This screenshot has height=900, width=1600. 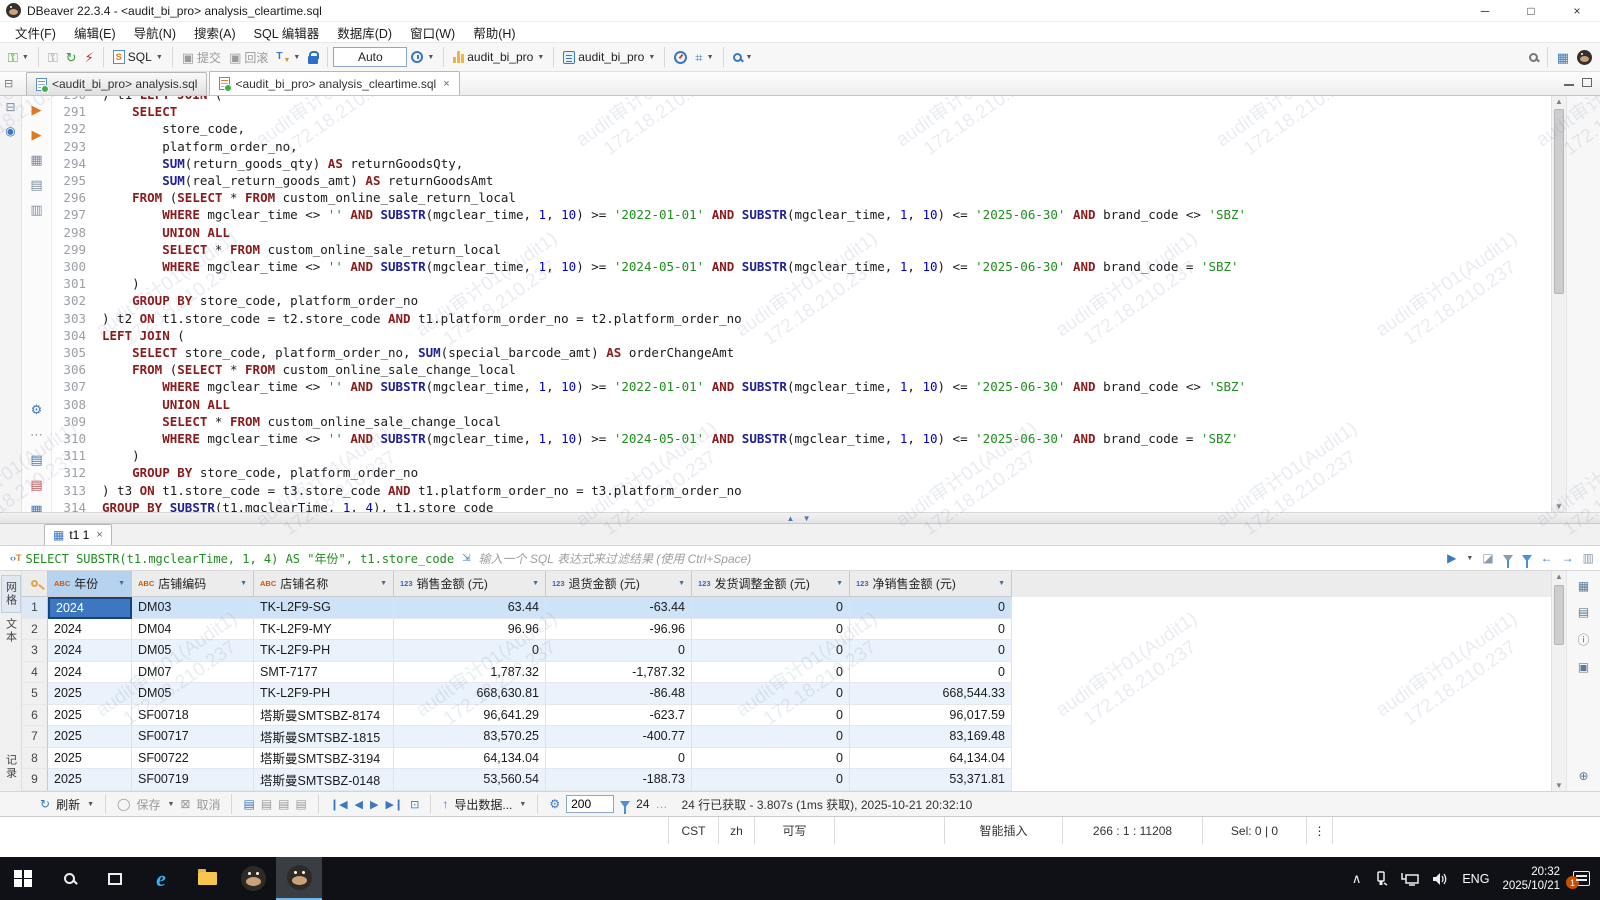 I want to click on usb-icon, so click(x=1381, y=878).